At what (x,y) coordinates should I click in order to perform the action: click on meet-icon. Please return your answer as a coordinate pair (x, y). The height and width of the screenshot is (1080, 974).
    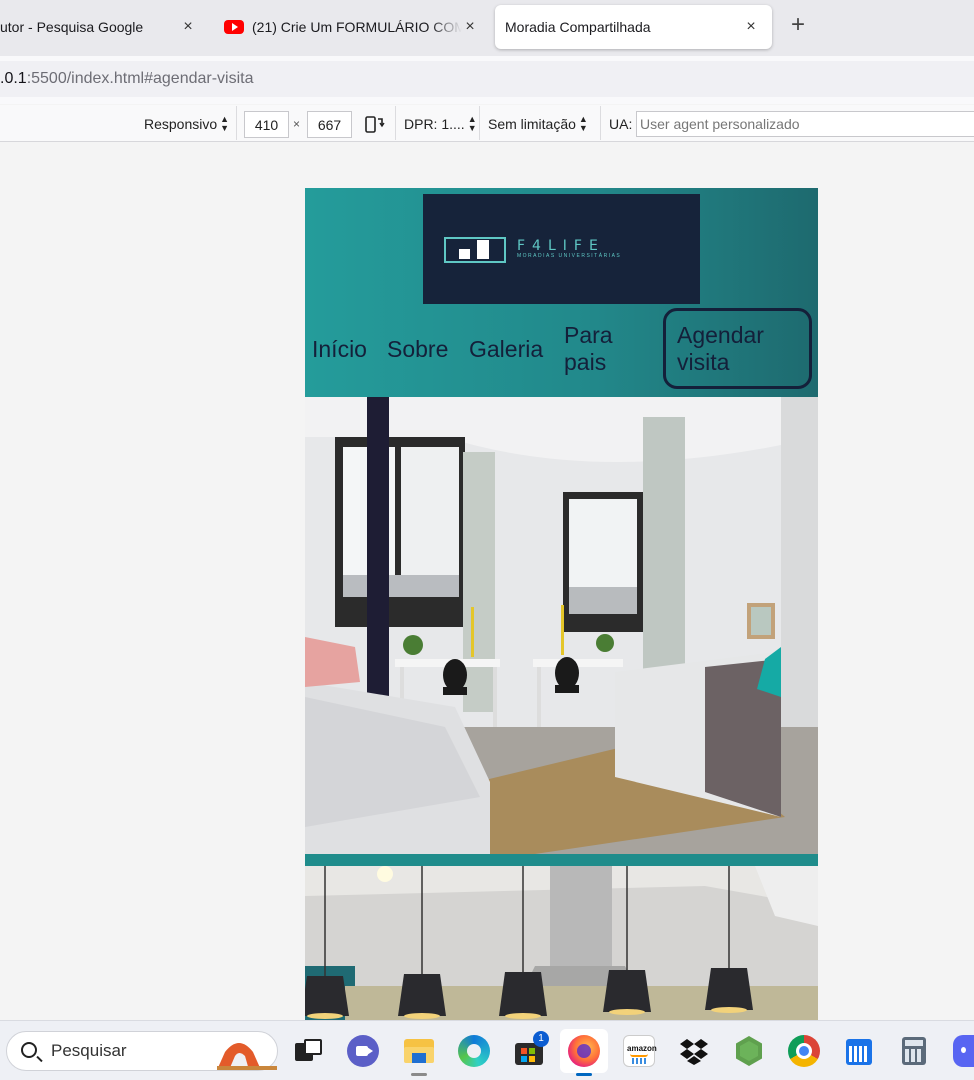
    Looking at the image, I should click on (363, 1051).